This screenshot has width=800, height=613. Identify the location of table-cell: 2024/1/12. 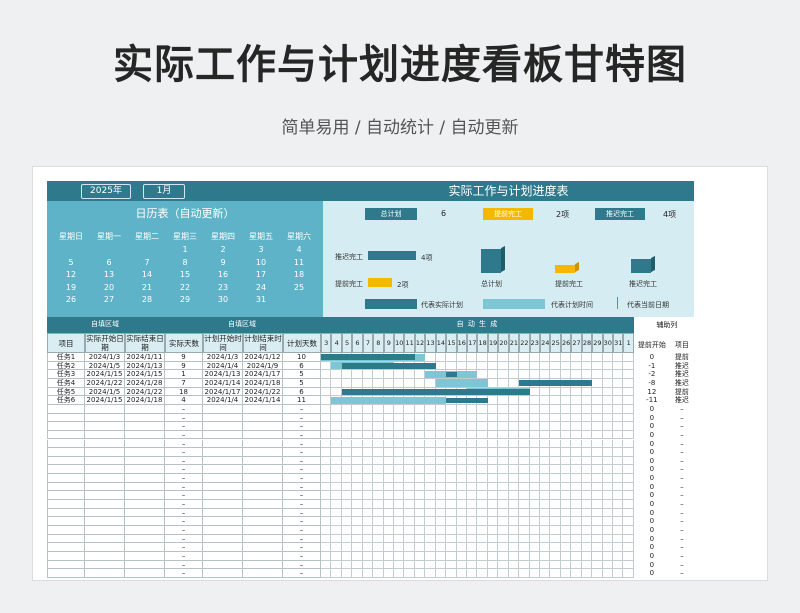
(263, 357).